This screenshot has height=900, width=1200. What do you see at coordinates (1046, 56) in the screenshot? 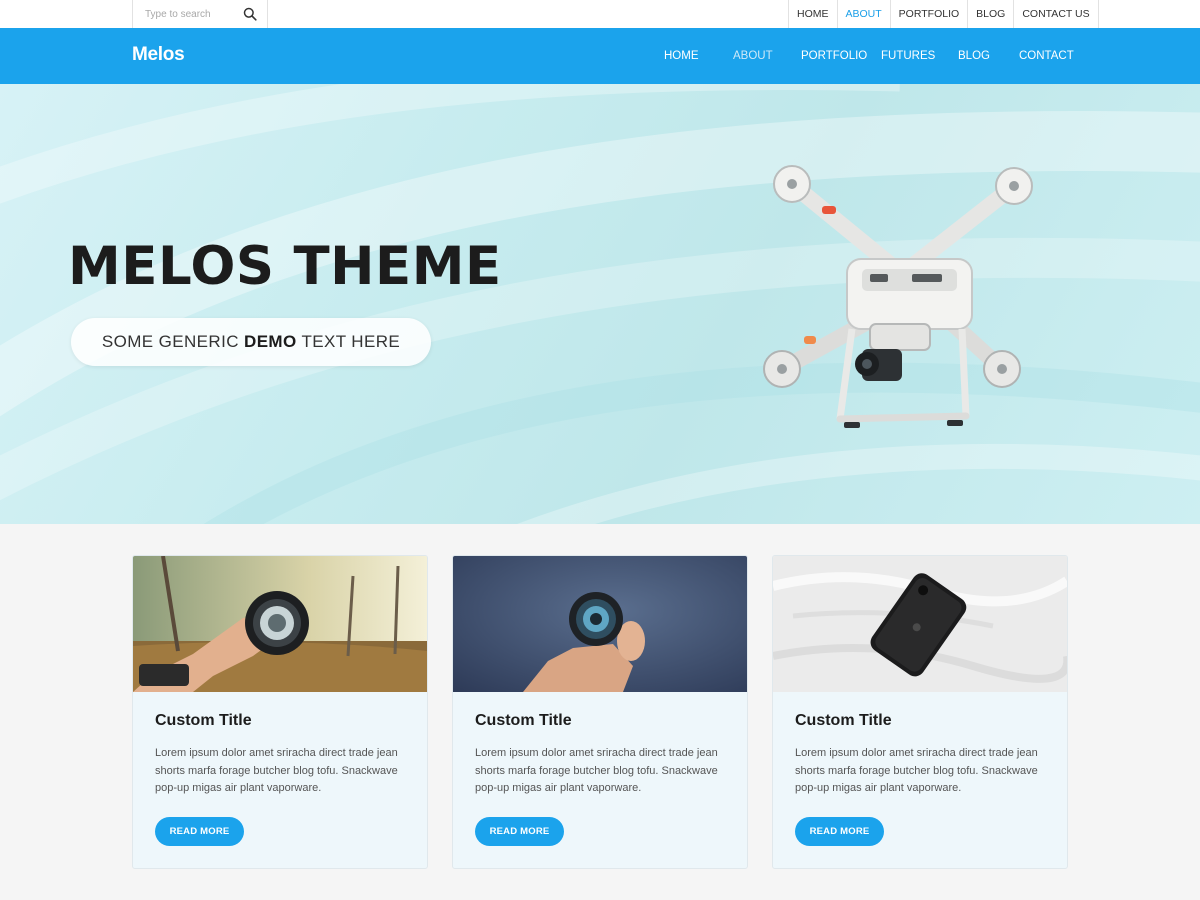
I see `nav-contact: CONTACT` at bounding box center [1046, 56].